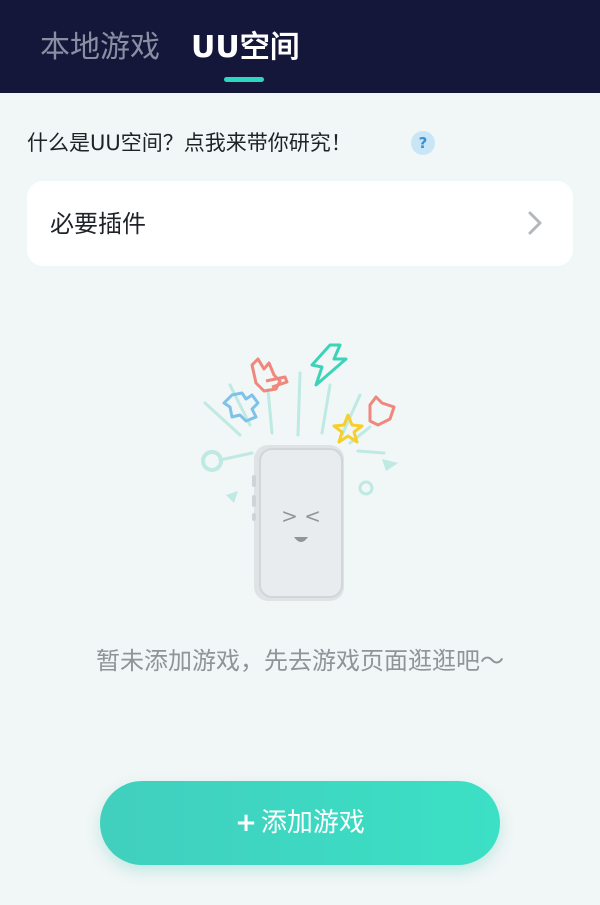 The height and width of the screenshot is (905, 600). I want to click on lightning-icon, so click(329, 365).